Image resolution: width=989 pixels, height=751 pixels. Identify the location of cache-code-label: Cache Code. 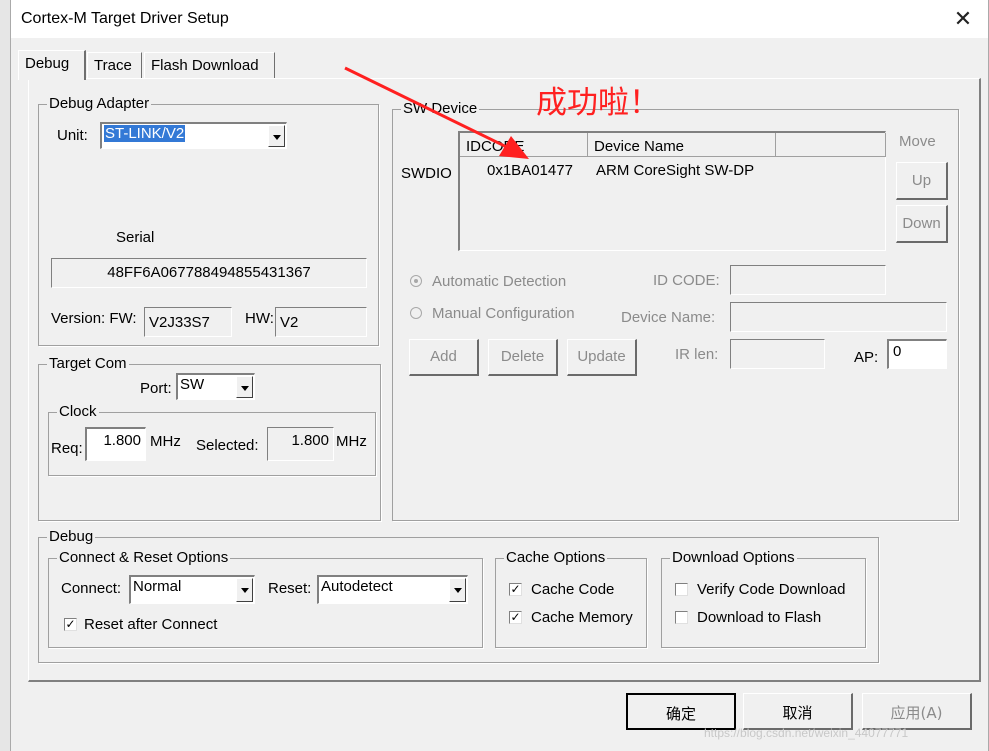
(573, 589).